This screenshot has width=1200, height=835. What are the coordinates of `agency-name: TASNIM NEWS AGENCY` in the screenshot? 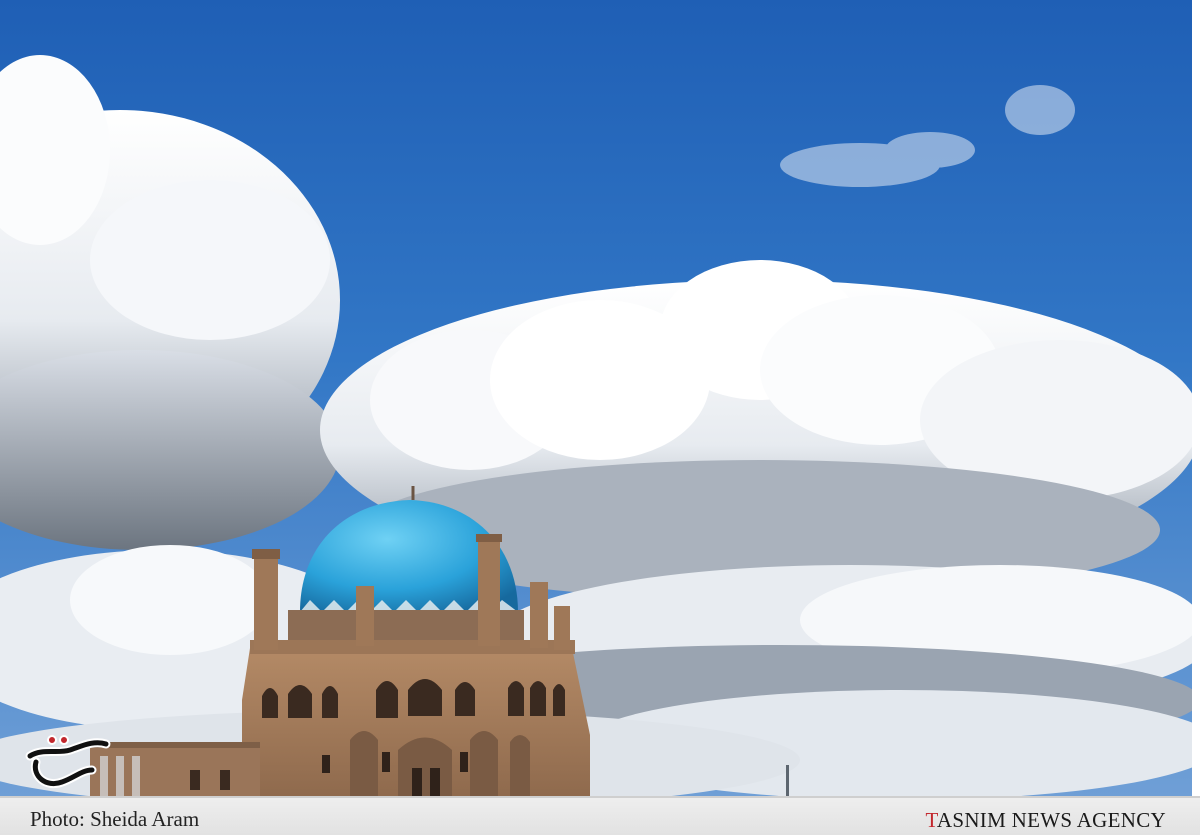 It's located at (1045, 820).